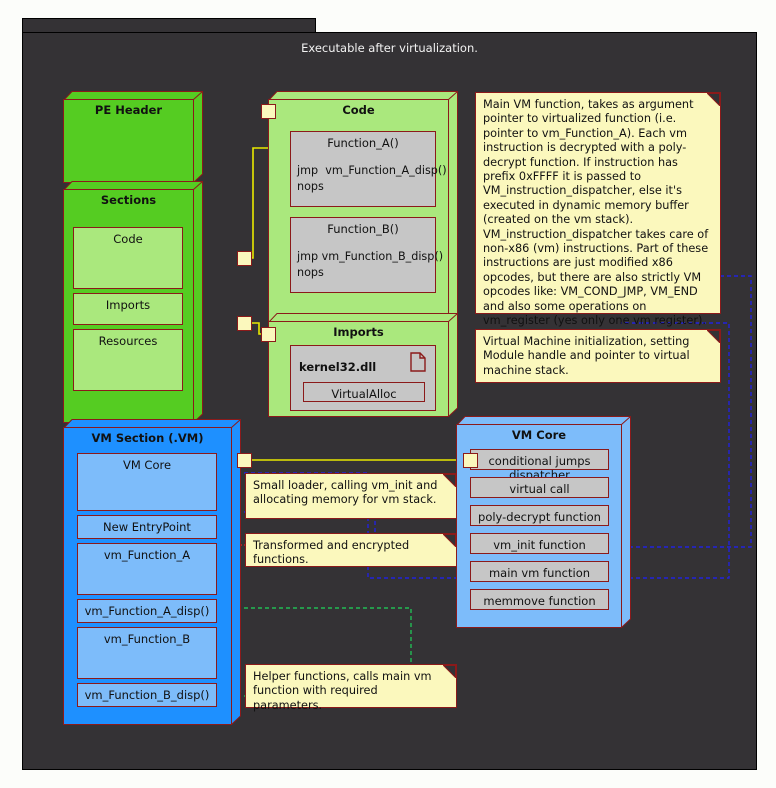 The height and width of the screenshot is (788, 776). What do you see at coordinates (244, 323) in the screenshot?
I see `connector-dot-imports-source` at bounding box center [244, 323].